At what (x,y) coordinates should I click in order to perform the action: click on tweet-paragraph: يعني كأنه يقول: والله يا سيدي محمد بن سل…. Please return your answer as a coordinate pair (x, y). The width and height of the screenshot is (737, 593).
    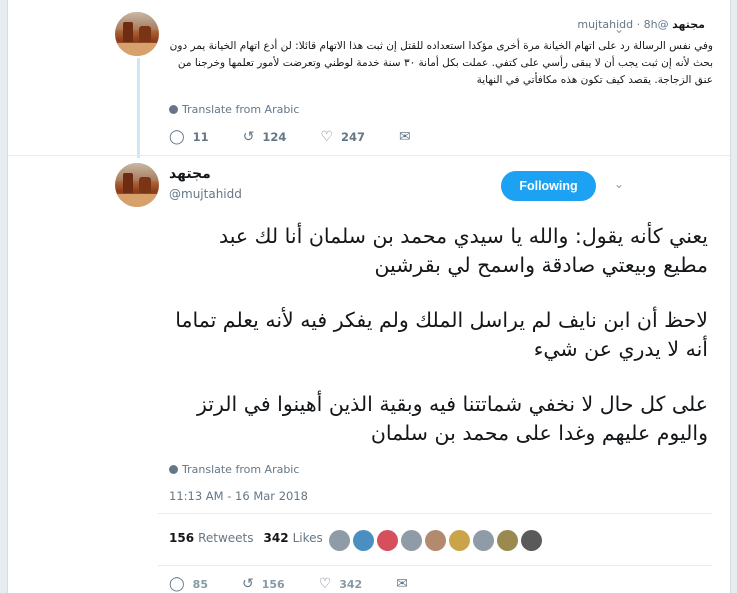
    Looking at the image, I should click on (463, 250).